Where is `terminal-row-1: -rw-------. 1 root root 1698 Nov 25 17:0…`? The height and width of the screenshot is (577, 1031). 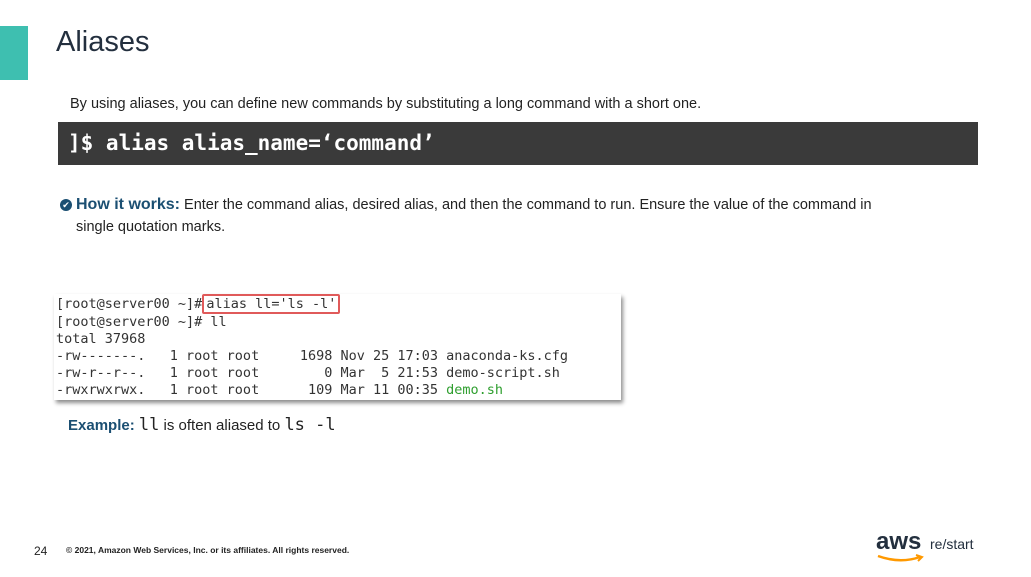 terminal-row-1: -rw-------. 1 root root 1698 Nov 25 17:0… is located at coordinates (312, 356).